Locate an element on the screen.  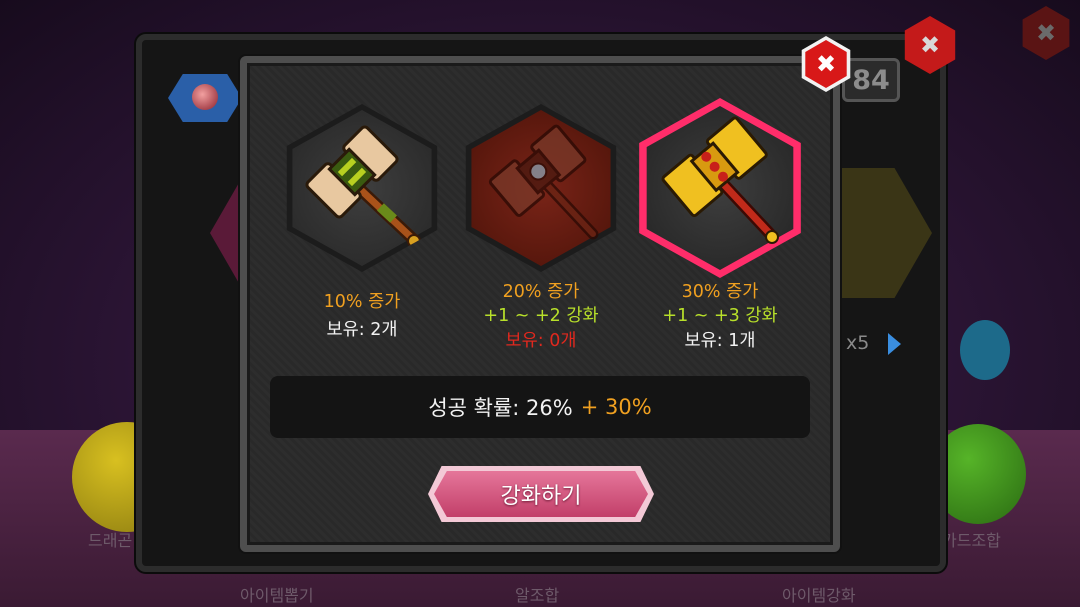
enhance-item-card-1: 10% 증가 보유: 2개 is located at coordinates (362, 229).